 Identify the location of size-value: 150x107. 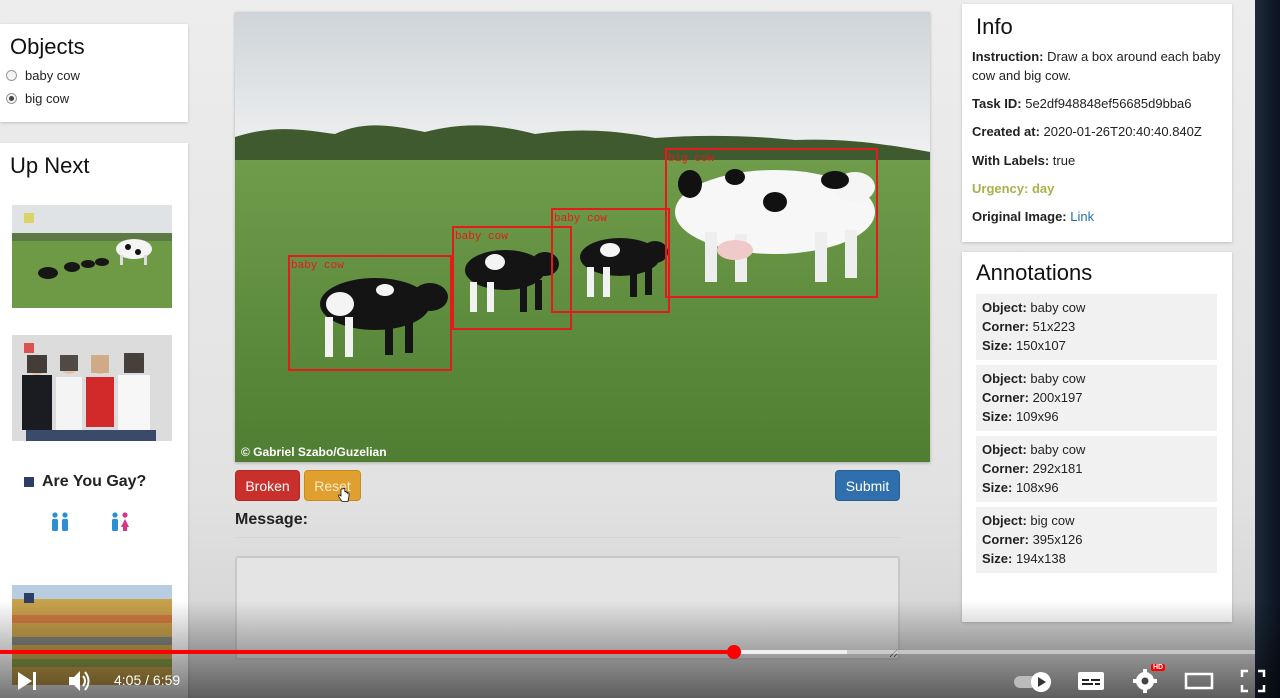
(1039, 345).